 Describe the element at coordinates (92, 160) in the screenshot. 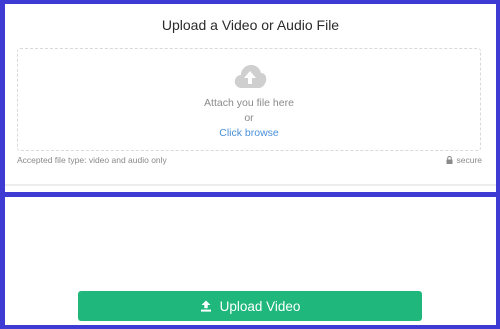

I see `accepted-file-types: Accepted file type: video and audio only` at that location.